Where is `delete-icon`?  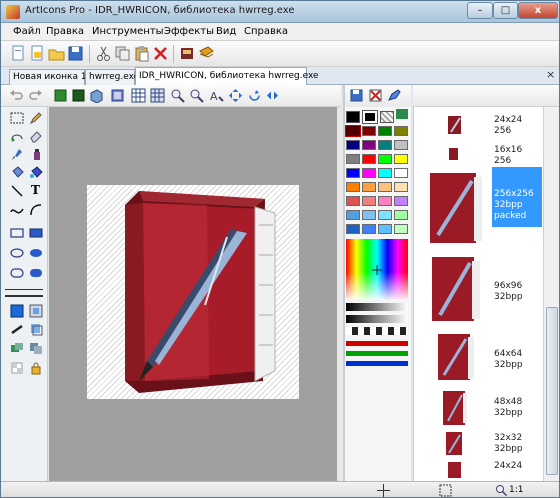
delete-icon is located at coordinates (160, 53).